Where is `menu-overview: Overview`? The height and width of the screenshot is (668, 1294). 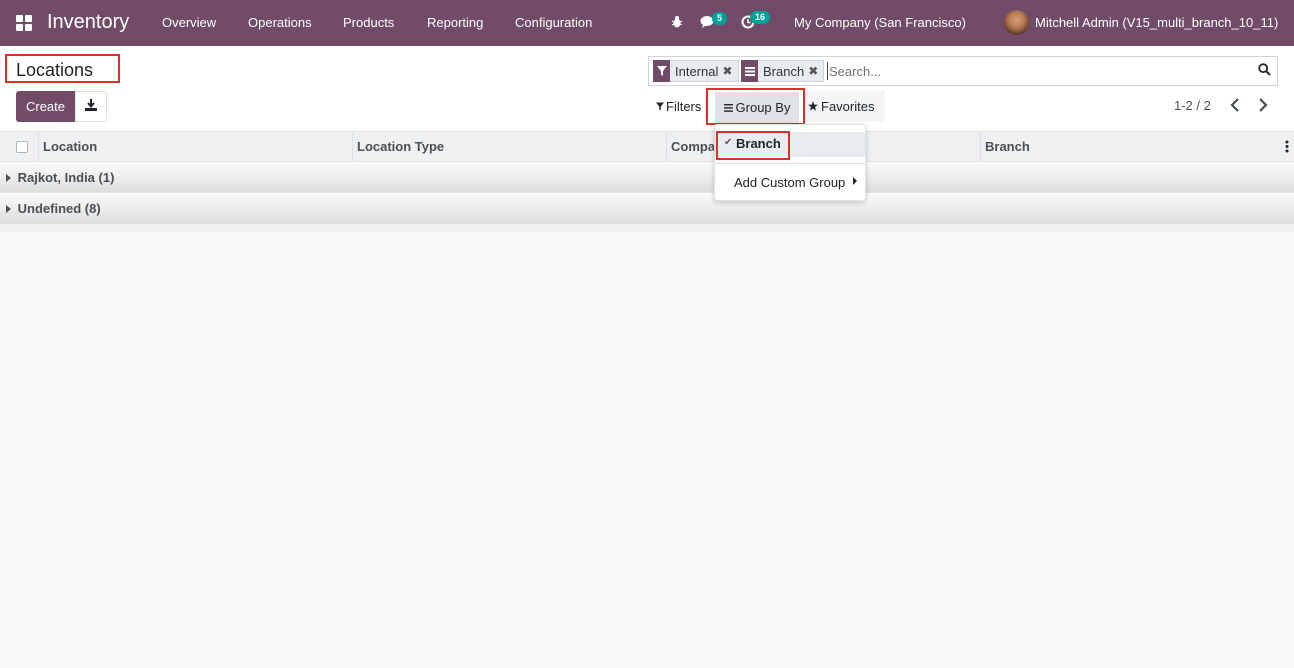
menu-overview: Overview is located at coordinates (189, 22).